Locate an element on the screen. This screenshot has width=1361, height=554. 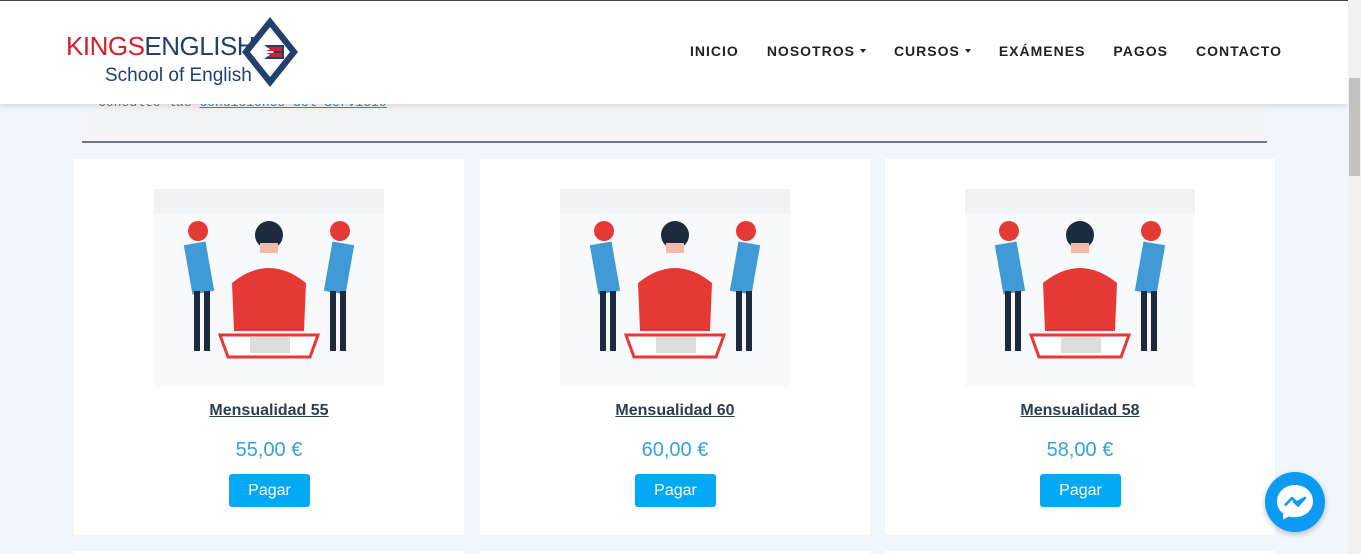
product-price: 58,00 € is located at coordinates (1080, 450).